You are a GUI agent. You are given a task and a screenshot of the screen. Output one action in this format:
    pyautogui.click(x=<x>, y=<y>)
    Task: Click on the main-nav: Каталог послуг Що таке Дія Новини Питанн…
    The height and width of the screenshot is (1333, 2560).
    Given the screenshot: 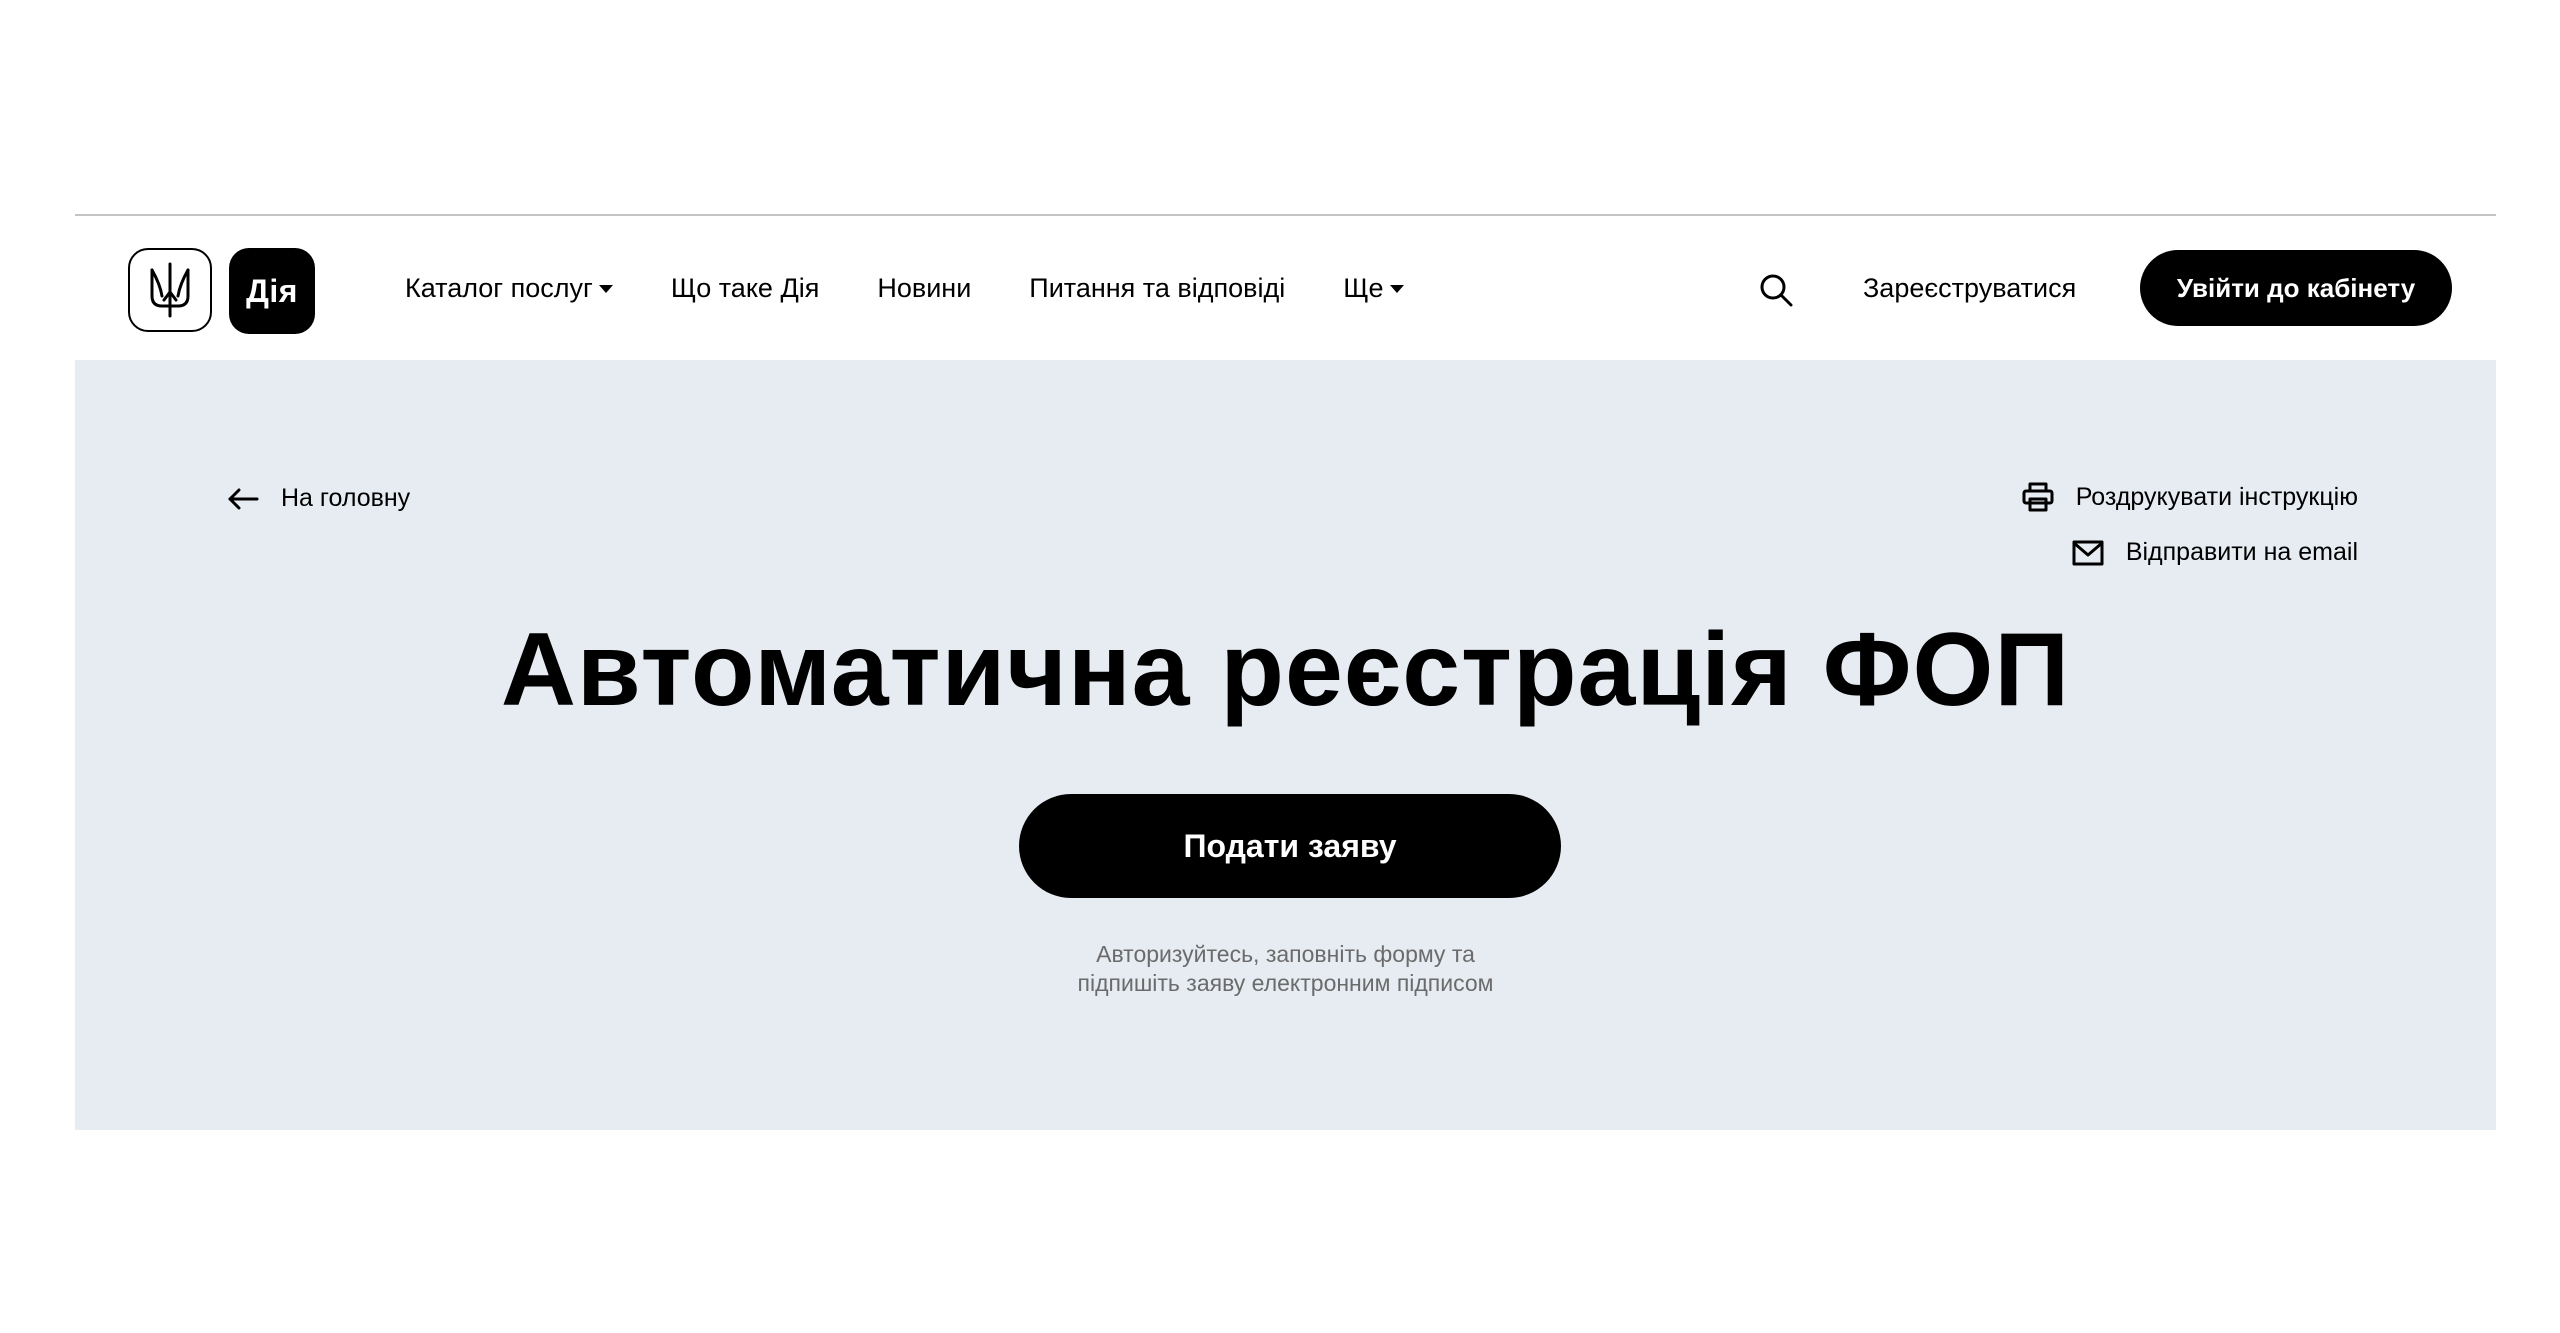 What is the action you would take?
    pyautogui.click(x=933, y=288)
    